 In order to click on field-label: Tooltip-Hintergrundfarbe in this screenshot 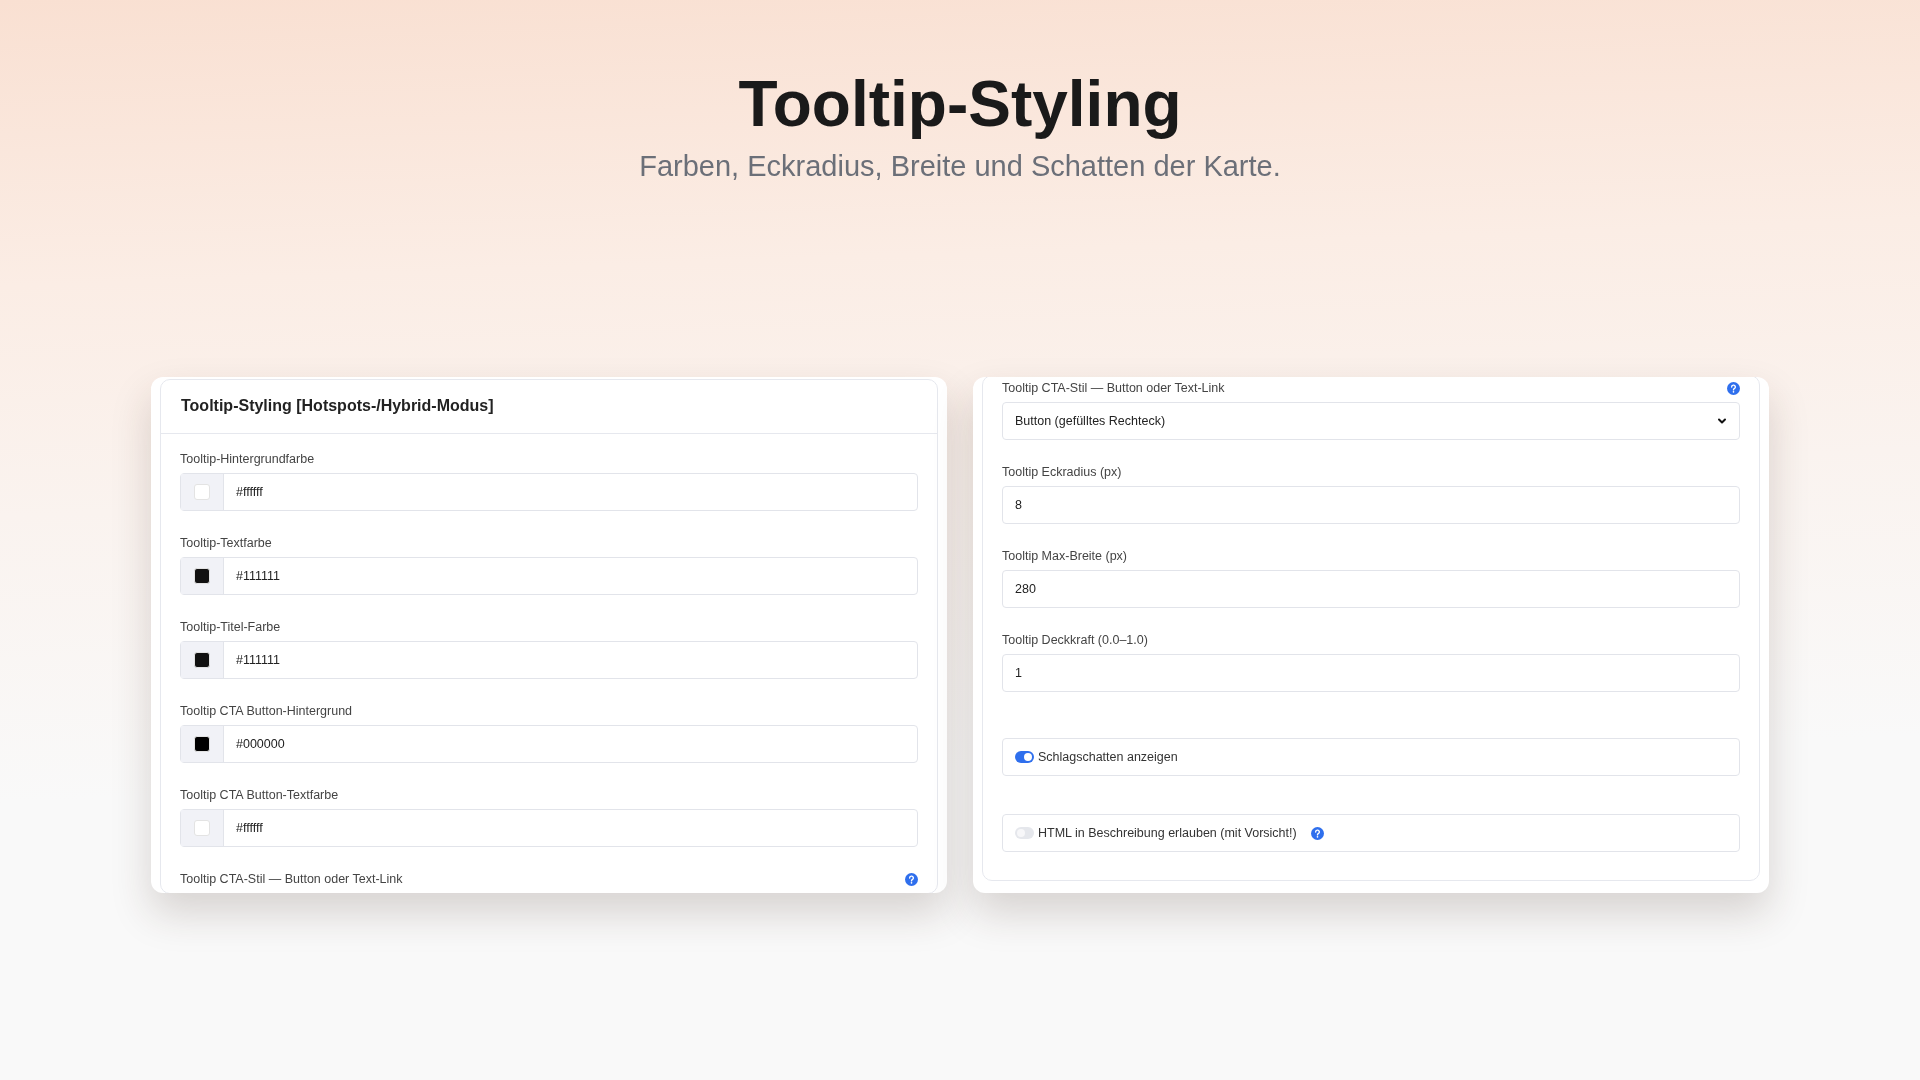, I will do `click(247, 459)`.